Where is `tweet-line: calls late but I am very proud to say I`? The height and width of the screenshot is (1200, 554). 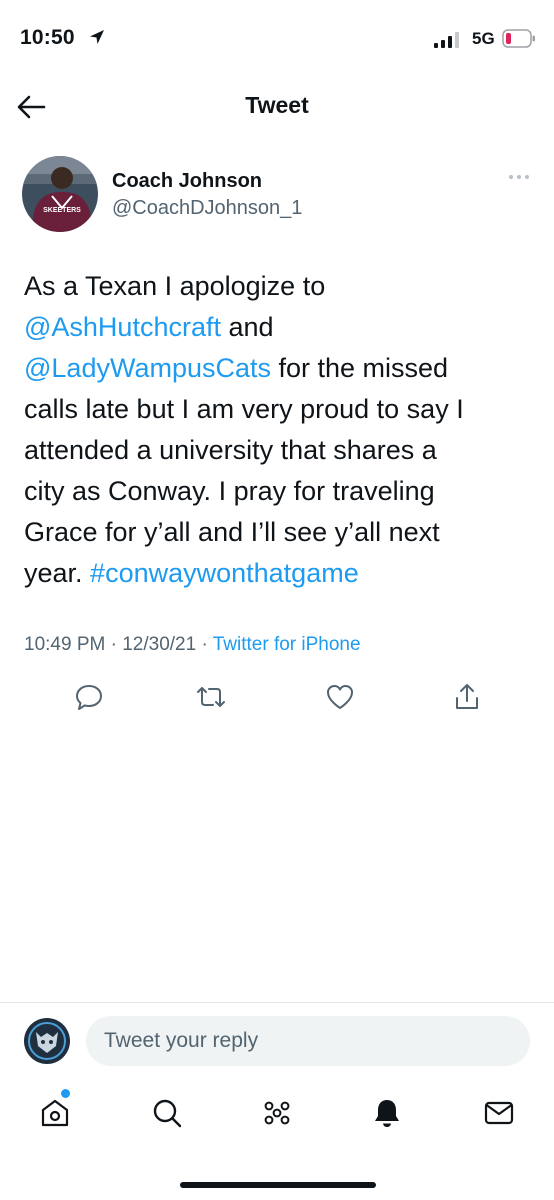
tweet-line: calls late but I am very proud to say I is located at coordinates (279, 409).